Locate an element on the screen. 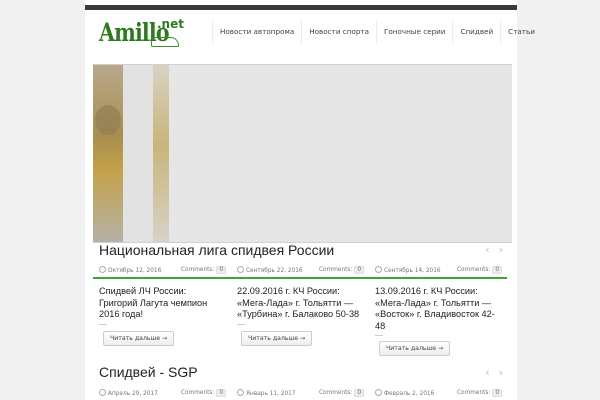  section-divider is located at coordinates (300, 278).